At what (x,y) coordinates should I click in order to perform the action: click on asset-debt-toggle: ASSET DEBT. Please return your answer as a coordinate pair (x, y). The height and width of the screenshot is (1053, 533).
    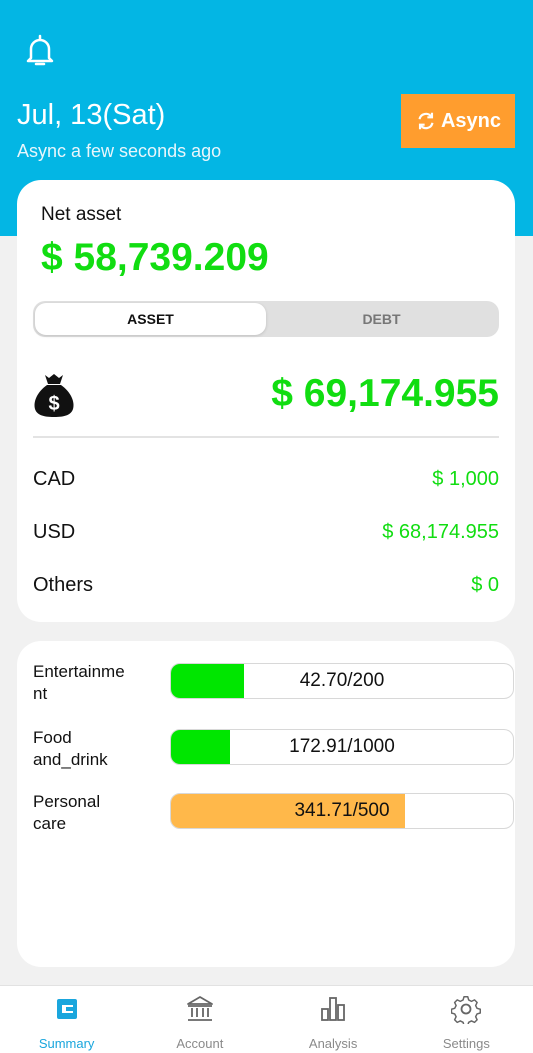
    Looking at the image, I should click on (266, 319).